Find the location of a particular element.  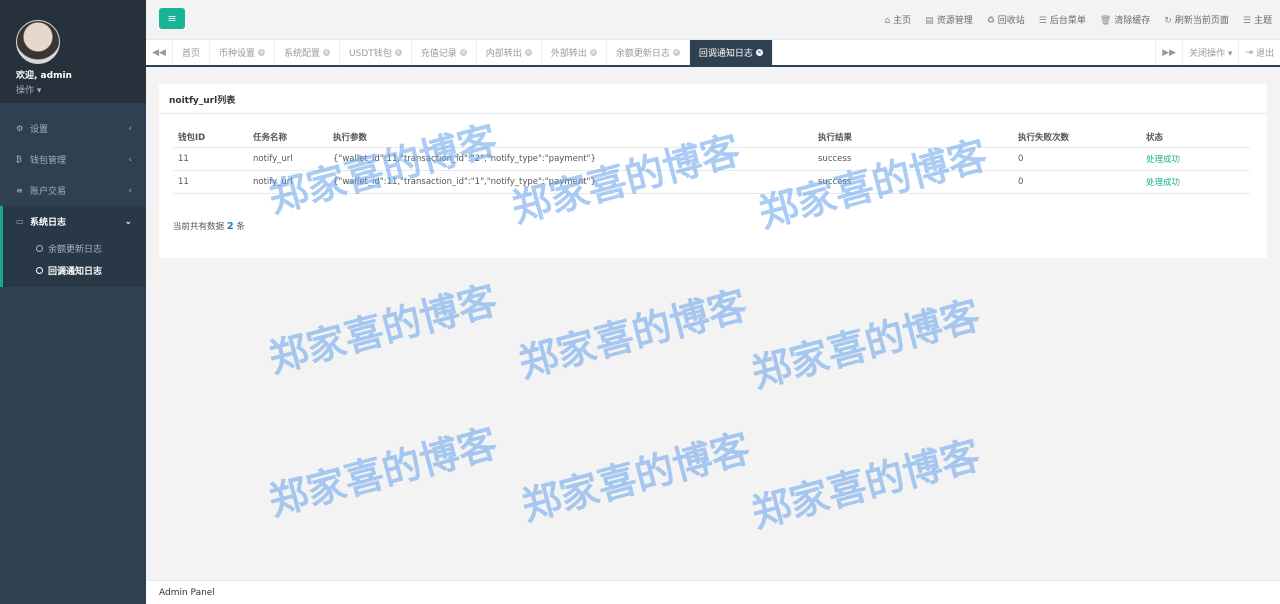

backend-menu-link: ☰ 后台菜单 is located at coordinates (1062, 19).